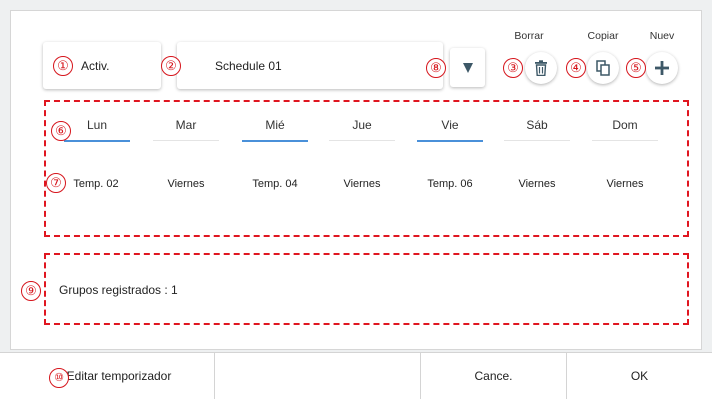 This screenshot has height=399, width=712. I want to click on plus-icon, so click(662, 68).